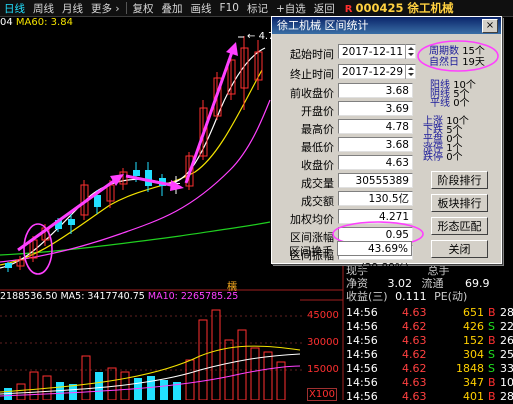  What do you see at coordinates (126, 8) in the screenshot?
I see `toolbar-divider` at bounding box center [126, 8].